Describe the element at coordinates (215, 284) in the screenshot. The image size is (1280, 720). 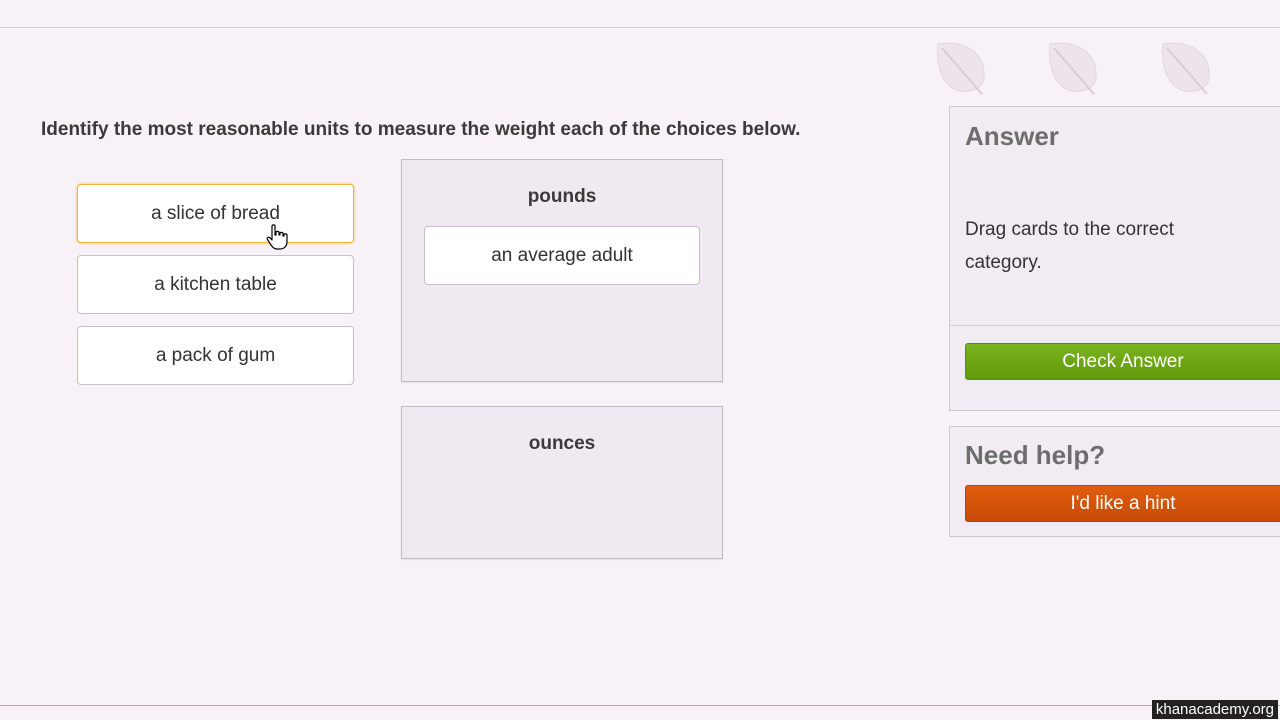
I see `card-kitchen-table: a kitchen table` at that location.